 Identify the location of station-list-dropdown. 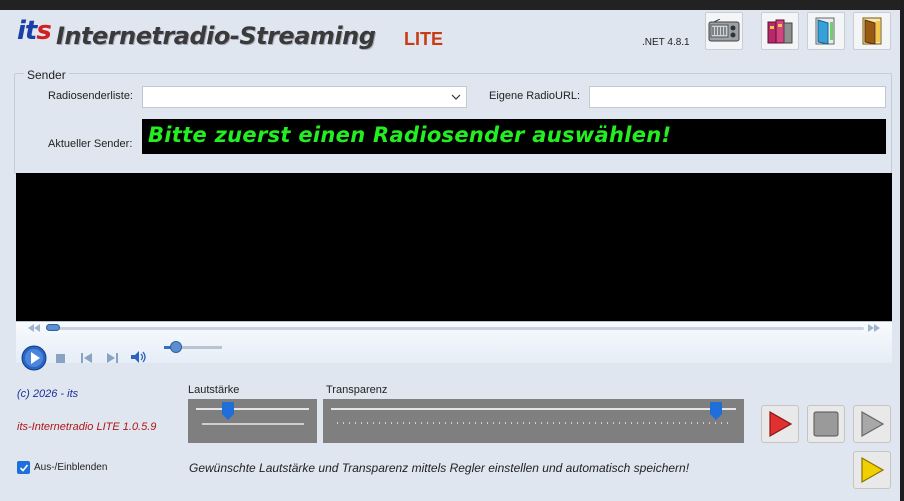
(304, 97).